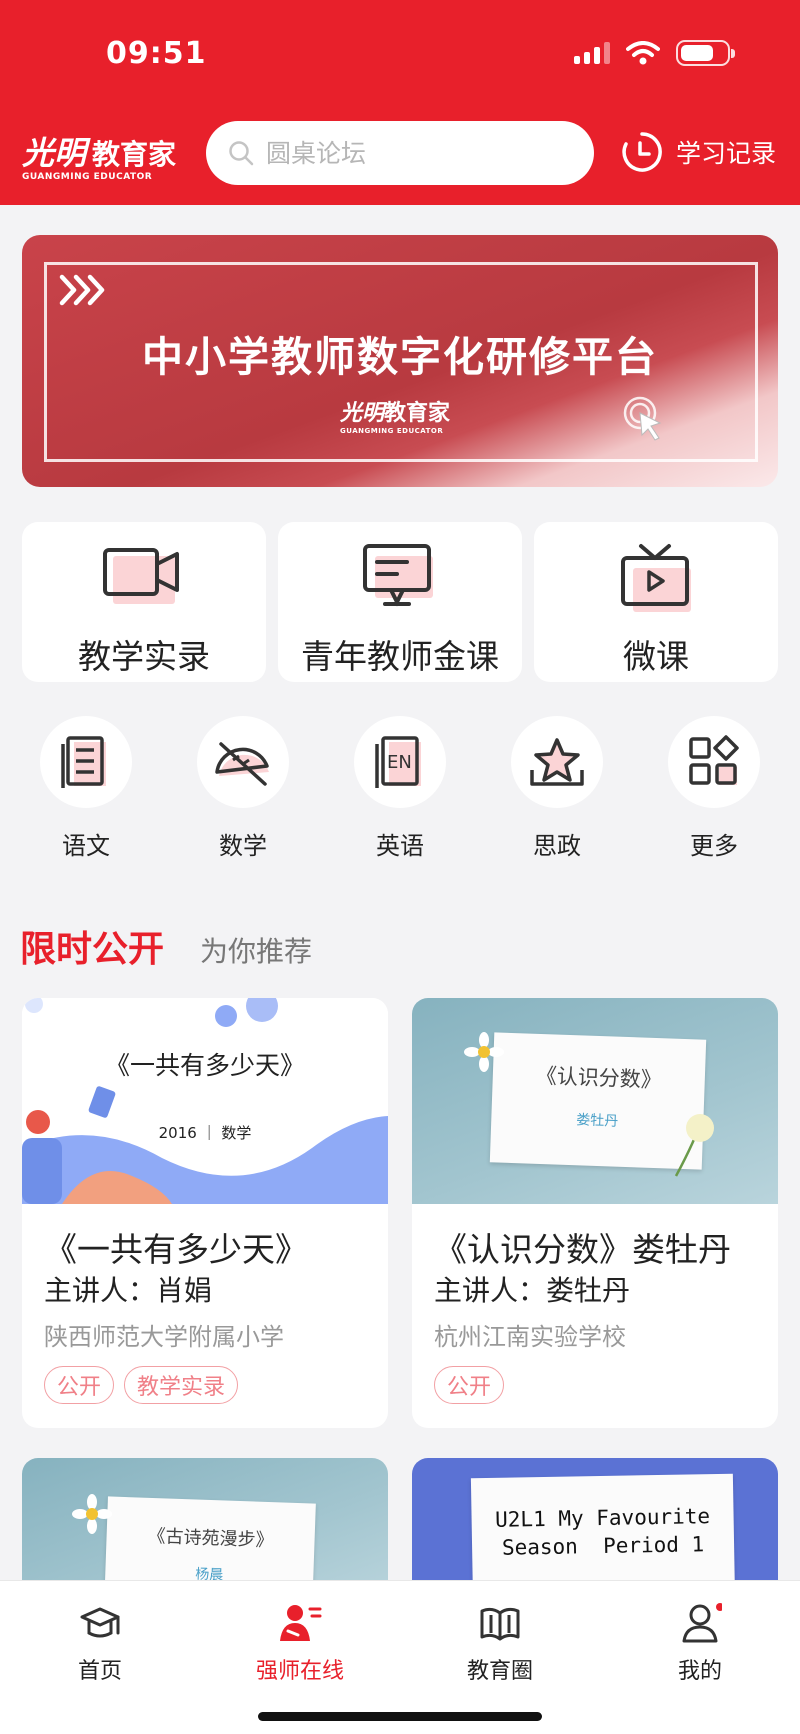  I want to click on yellow-flower-icon, so click(694, 1145).